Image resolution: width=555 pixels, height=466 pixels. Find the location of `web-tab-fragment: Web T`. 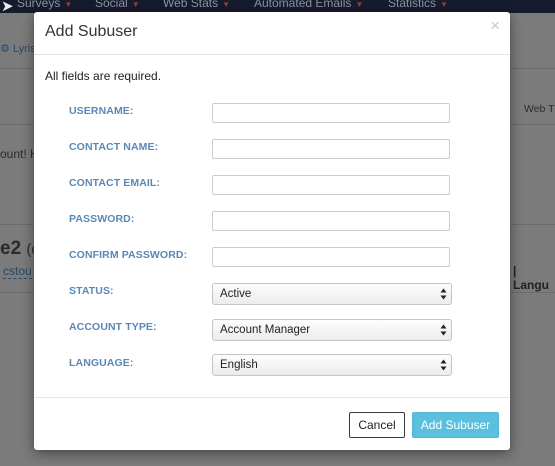

web-tab-fragment: Web T is located at coordinates (539, 109).